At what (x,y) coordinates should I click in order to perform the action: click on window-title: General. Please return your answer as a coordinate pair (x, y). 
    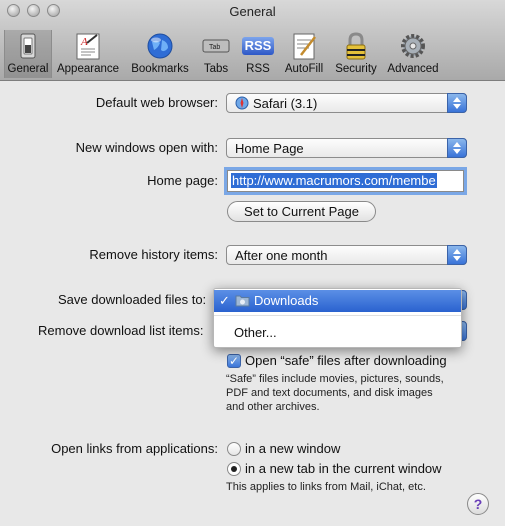
    Looking at the image, I should click on (252, 11).